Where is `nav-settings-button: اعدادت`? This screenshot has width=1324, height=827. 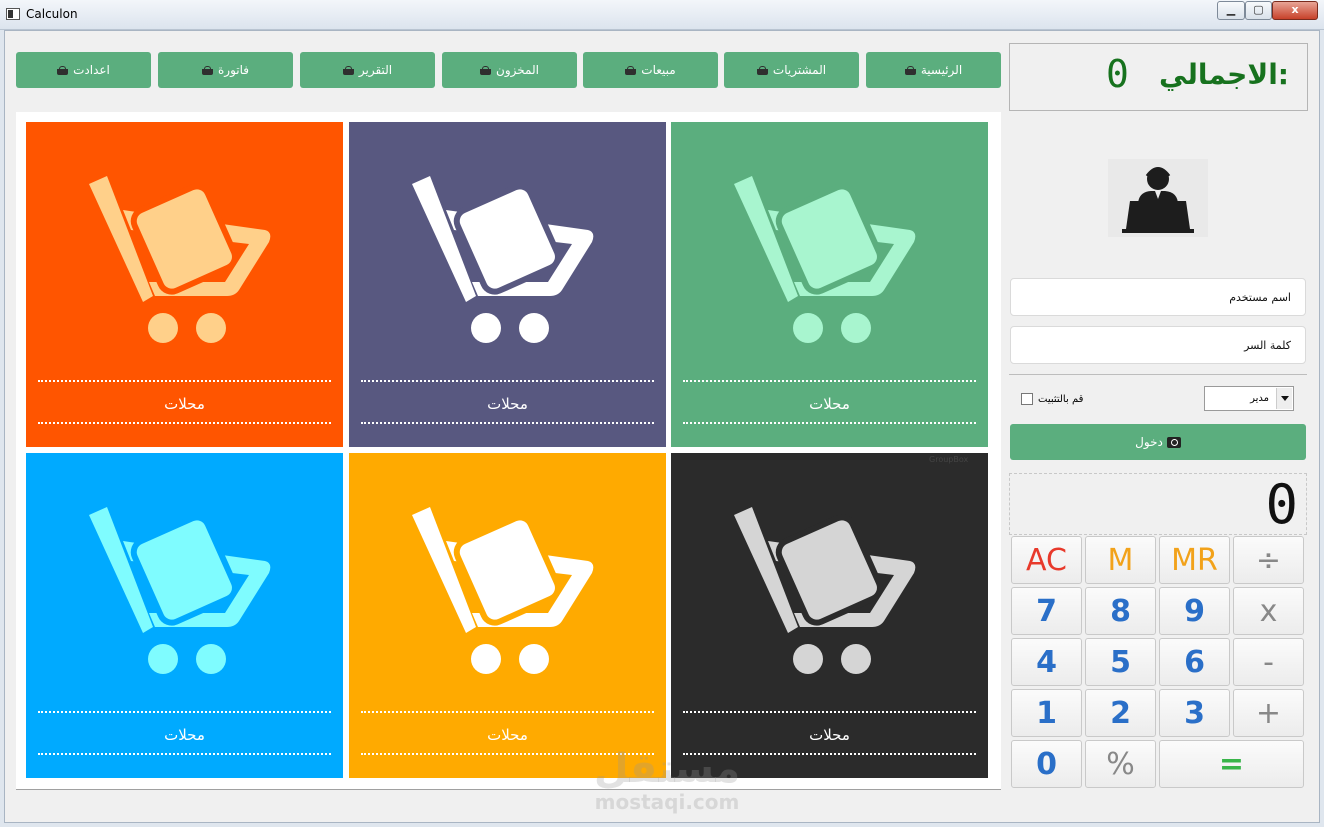 nav-settings-button: اعدادت is located at coordinates (83, 70).